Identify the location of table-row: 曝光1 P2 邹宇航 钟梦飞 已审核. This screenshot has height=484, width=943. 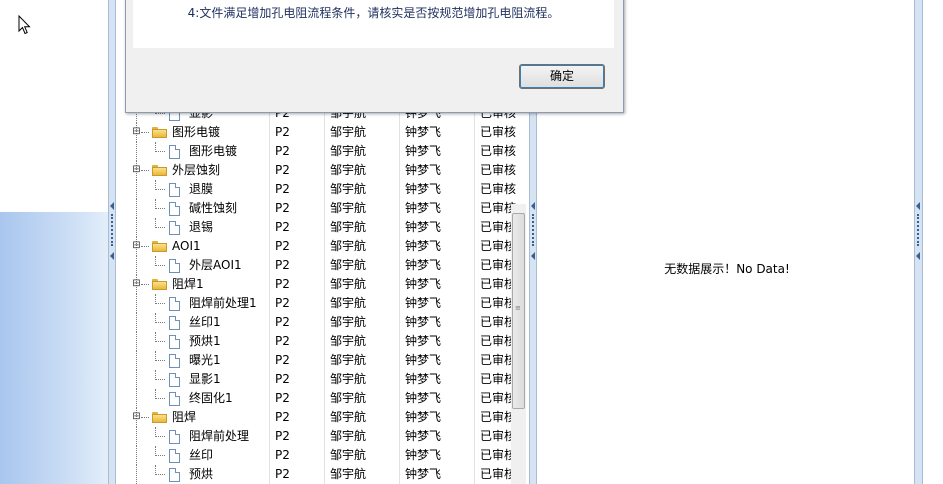
(322, 360).